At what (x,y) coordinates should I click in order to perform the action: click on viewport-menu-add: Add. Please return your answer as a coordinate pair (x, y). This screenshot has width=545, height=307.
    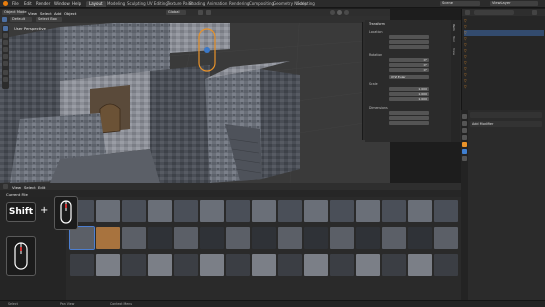
    Looking at the image, I should click on (57, 13).